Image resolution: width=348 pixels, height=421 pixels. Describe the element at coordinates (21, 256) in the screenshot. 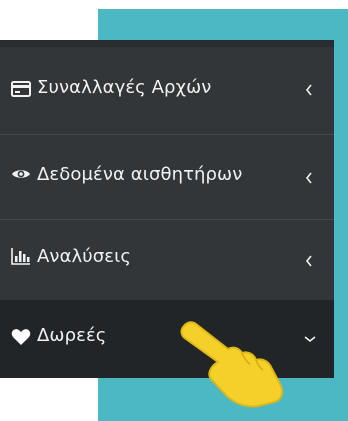

I see `bar-chart-icon` at that location.